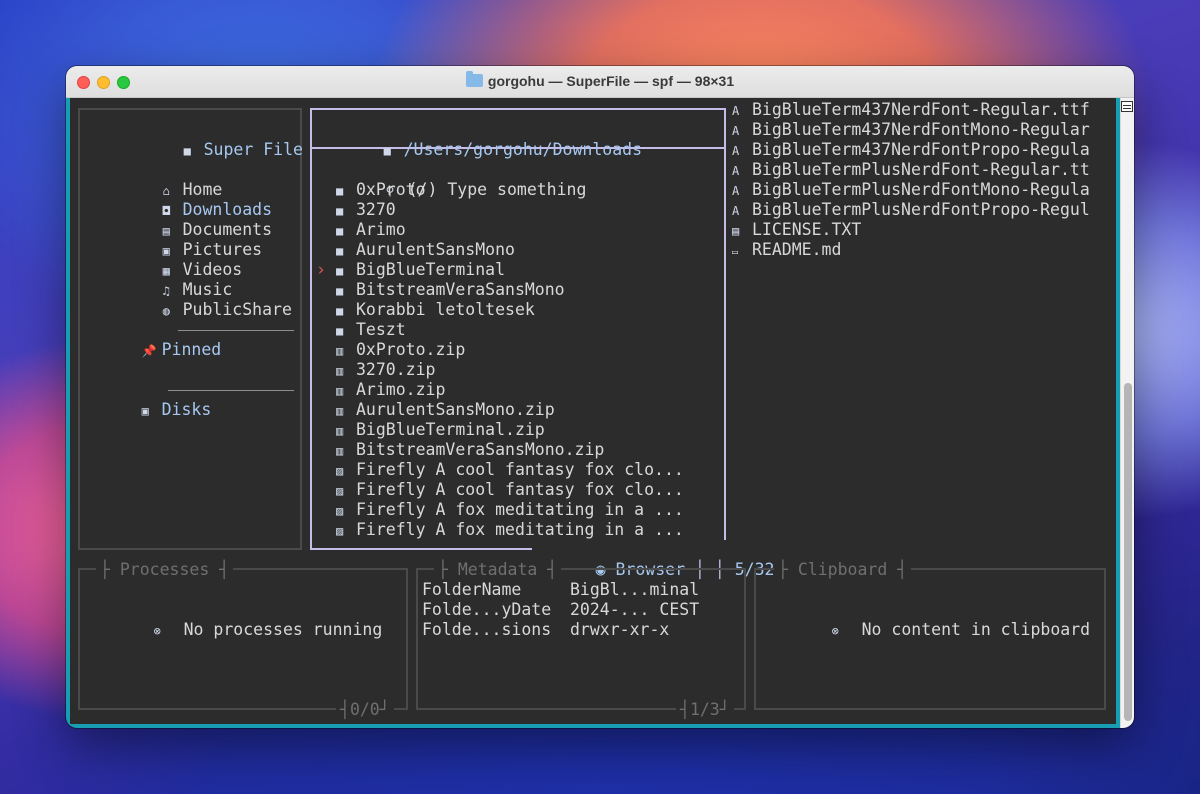 The height and width of the screenshot is (794, 1200). I want to click on scrollbar, so click(1127, 413).